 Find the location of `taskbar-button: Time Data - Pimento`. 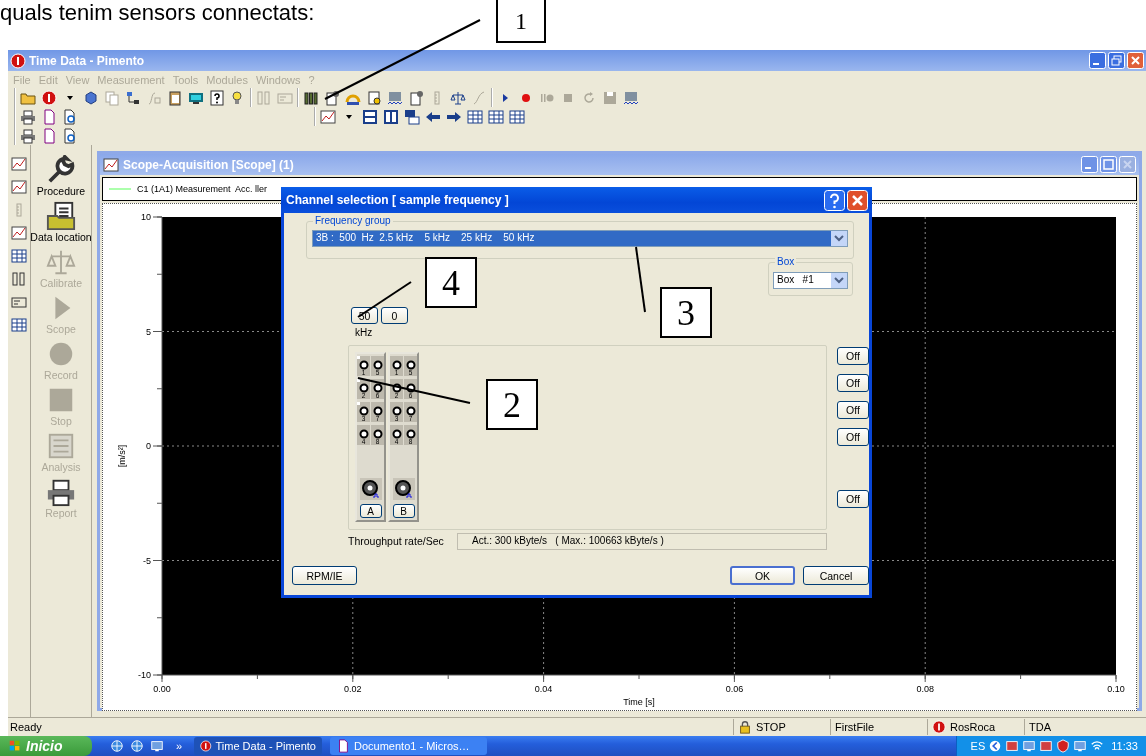

taskbar-button: Time Data - Pimento is located at coordinates (258, 746).